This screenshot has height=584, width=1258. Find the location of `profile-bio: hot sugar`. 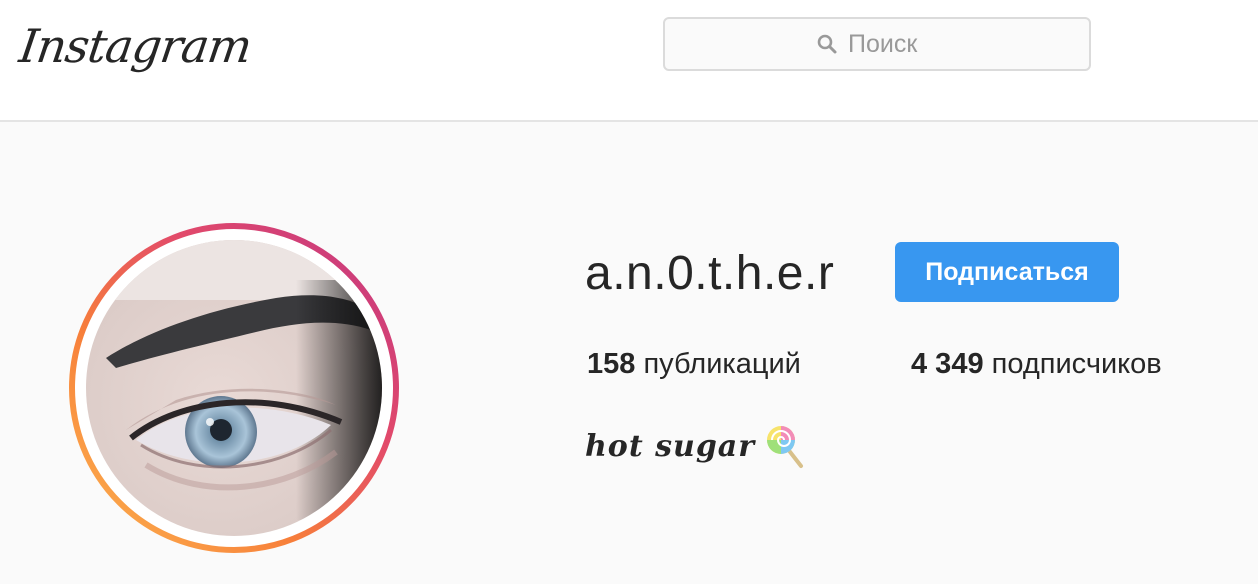

profile-bio: hot sugar is located at coordinates (695, 447).